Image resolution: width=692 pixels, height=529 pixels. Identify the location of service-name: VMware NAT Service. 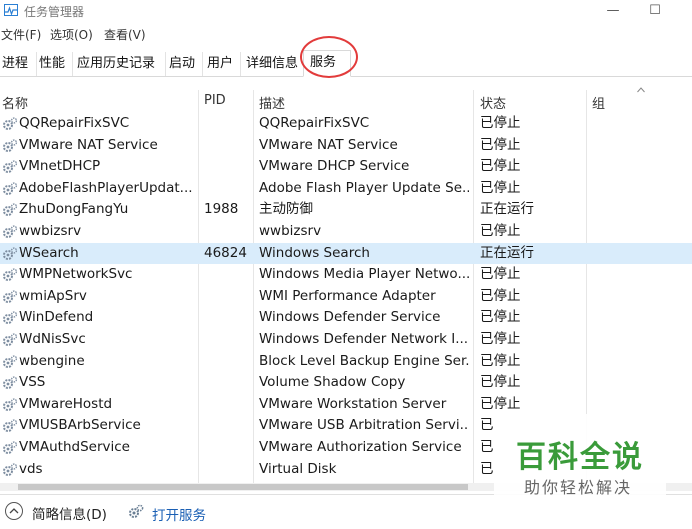
(88, 144).